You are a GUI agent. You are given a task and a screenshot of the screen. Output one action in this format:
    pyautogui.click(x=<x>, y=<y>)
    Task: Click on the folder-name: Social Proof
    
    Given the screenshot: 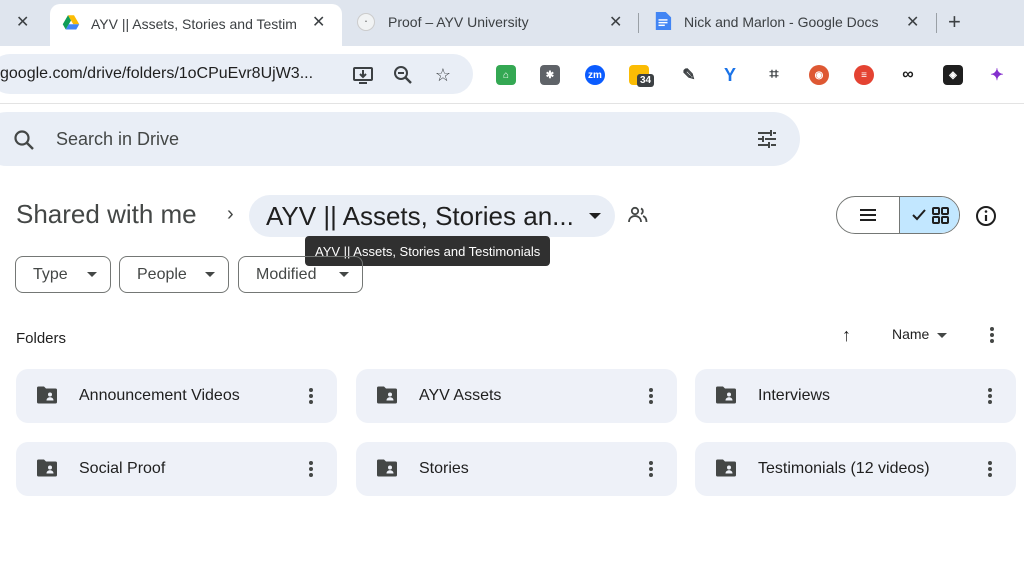 What is the action you would take?
    pyautogui.click(x=122, y=468)
    